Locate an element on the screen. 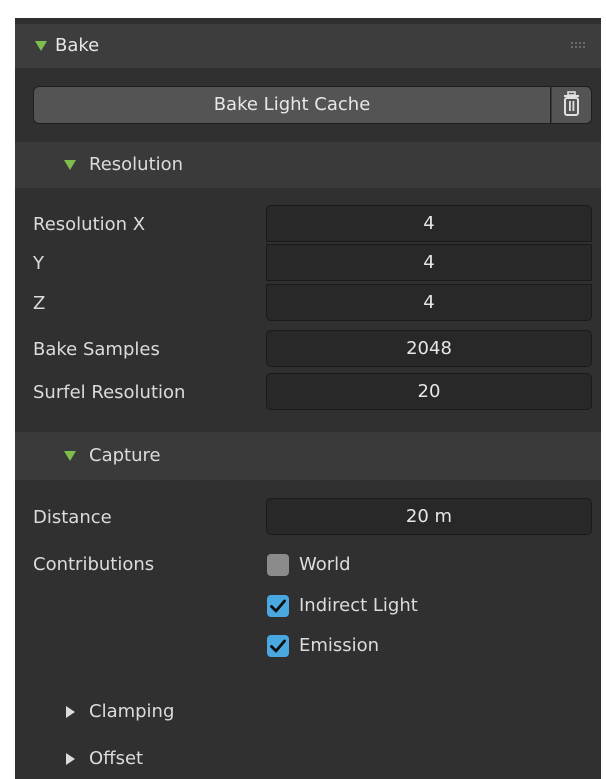  capture-subpanel-title: Capture is located at coordinates (125, 455).